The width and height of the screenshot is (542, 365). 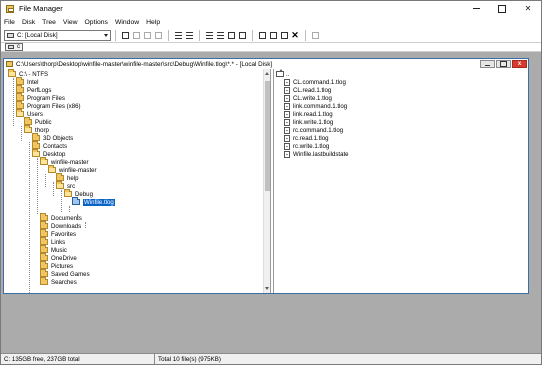 I want to click on copy-button, so click(x=273, y=35).